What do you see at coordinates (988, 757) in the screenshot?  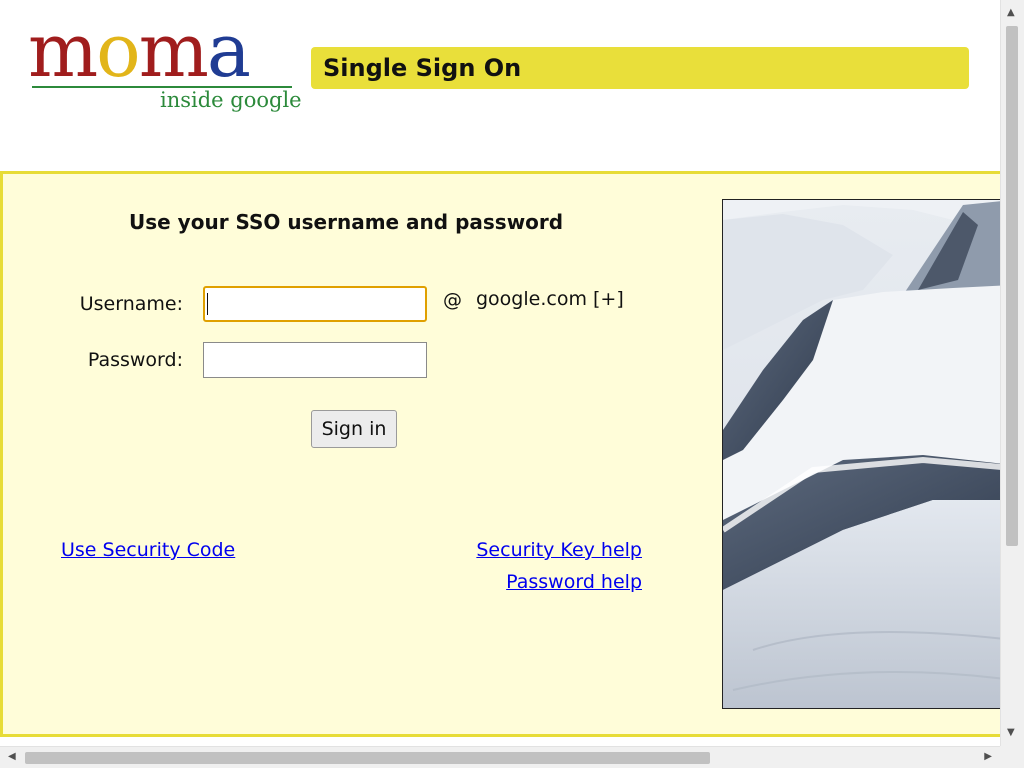 I see `scroll-right-icon: ▶` at bounding box center [988, 757].